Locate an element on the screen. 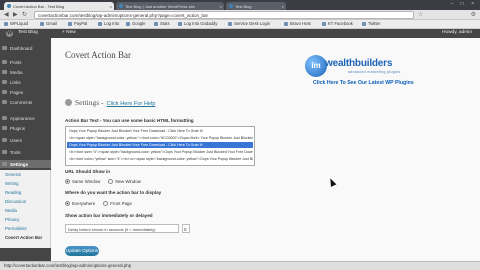  account-menu: Howdy, admin is located at coordinates (457, 32).